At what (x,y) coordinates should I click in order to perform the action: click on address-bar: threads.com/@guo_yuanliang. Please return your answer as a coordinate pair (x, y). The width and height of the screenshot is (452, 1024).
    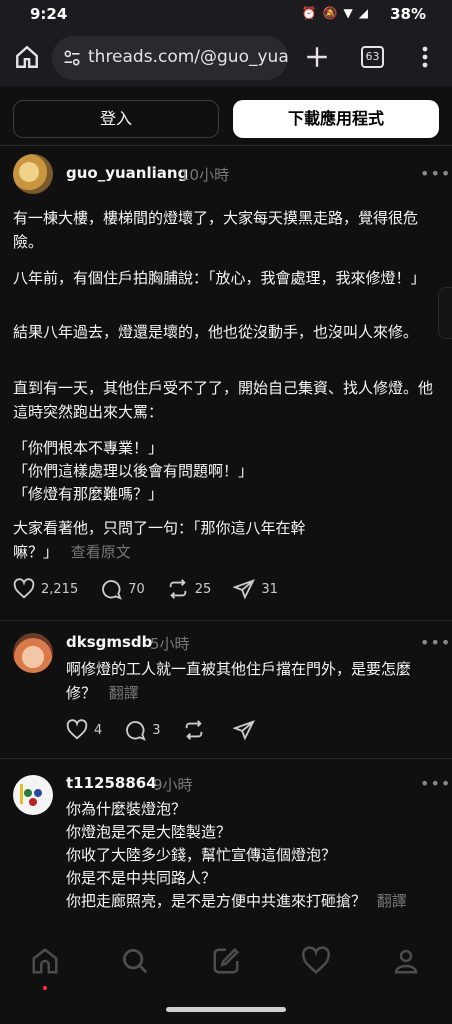
    Looking at the image, I should click on (170, 58).